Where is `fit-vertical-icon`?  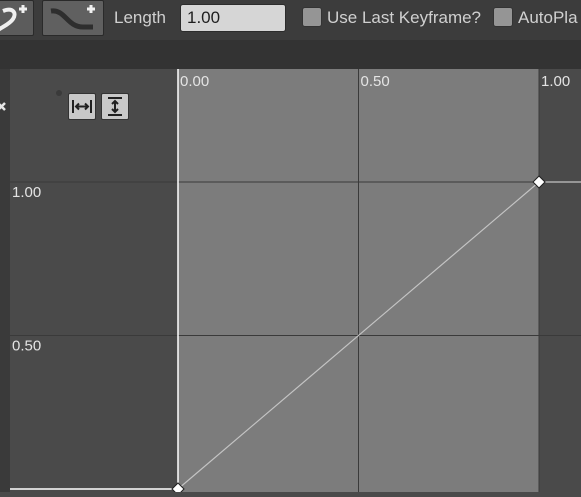
fit-vertical-icon is located at coordinates (115, 106).